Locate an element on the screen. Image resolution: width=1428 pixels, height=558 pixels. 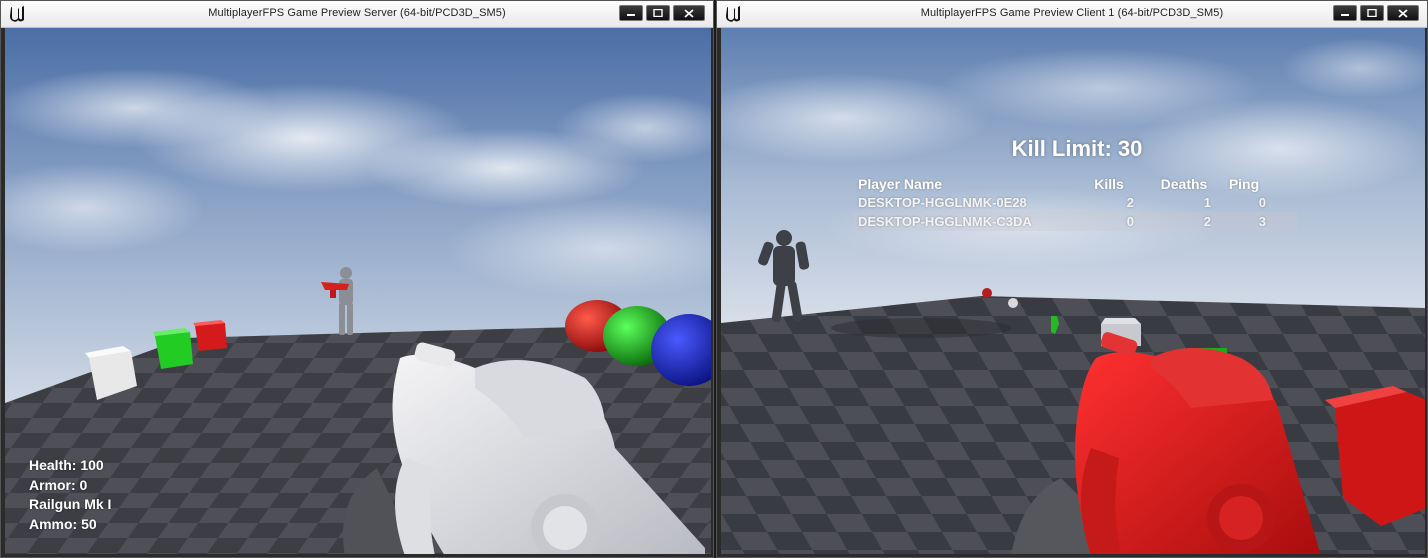
player-kills: 0 is located at coordinates (1130, 221).